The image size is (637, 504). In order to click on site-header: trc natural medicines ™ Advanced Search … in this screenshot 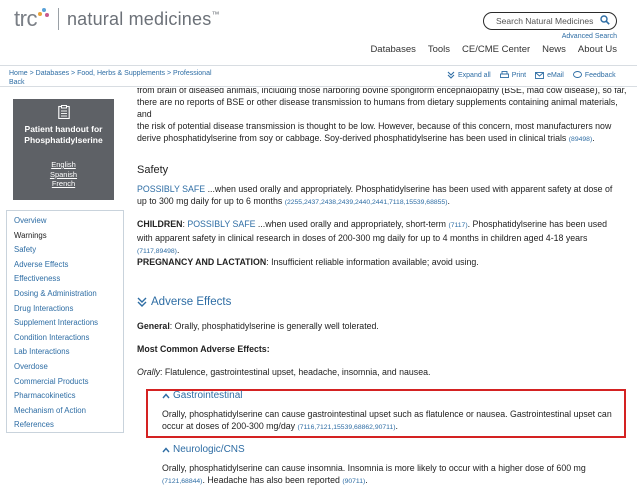, I will do `click(318, 31)`.